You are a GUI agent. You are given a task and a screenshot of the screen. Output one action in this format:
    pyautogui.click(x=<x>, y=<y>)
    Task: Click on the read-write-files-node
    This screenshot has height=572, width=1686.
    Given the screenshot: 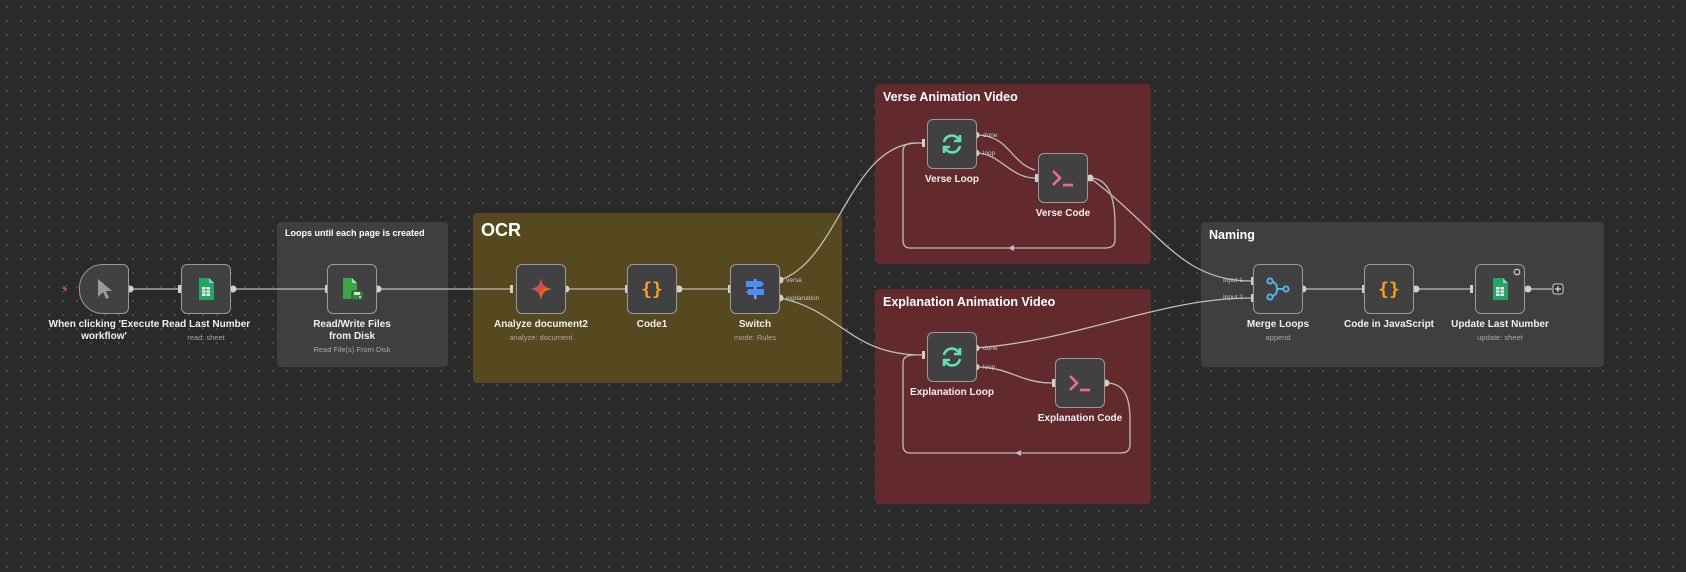 What is the action you would take?
    pyautogui.click(x=352, y=289)
    